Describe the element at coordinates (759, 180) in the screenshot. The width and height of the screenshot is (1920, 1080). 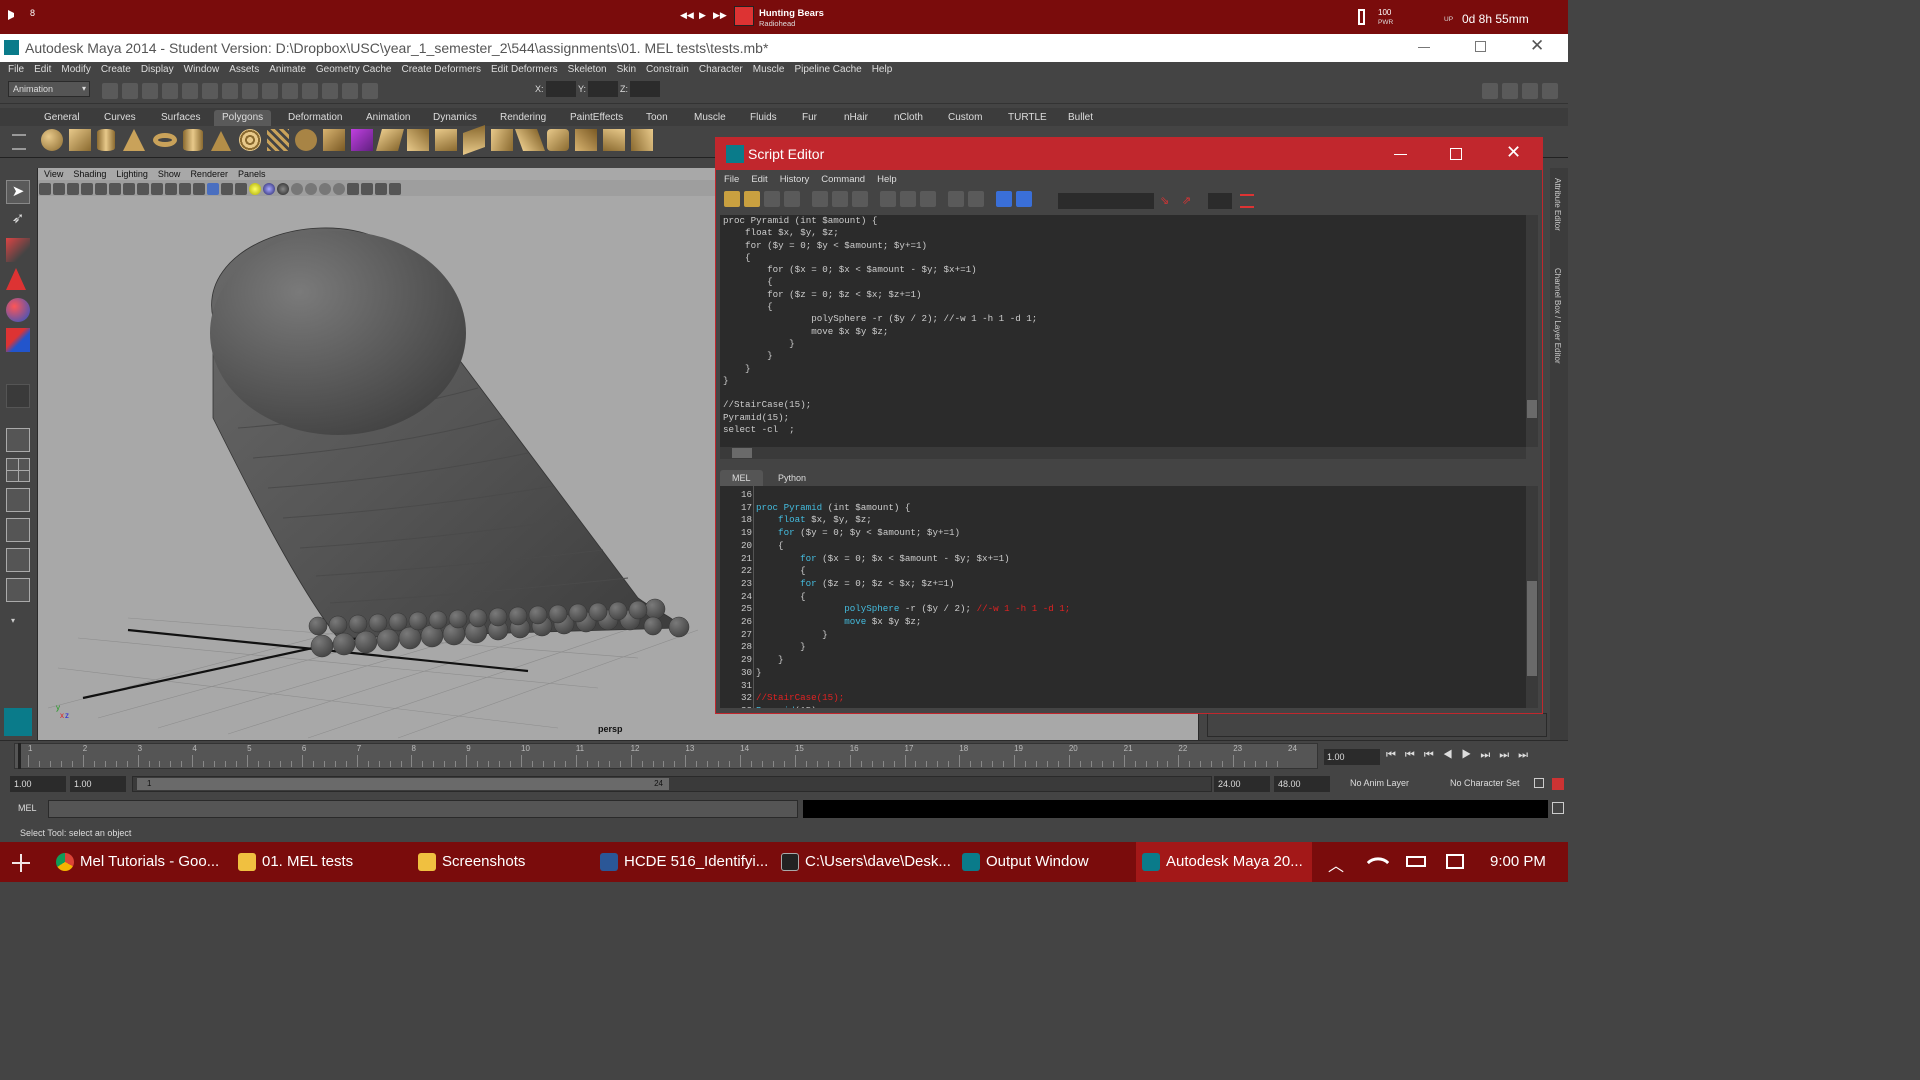
I see `se-menu-edit: Edit` at that location.